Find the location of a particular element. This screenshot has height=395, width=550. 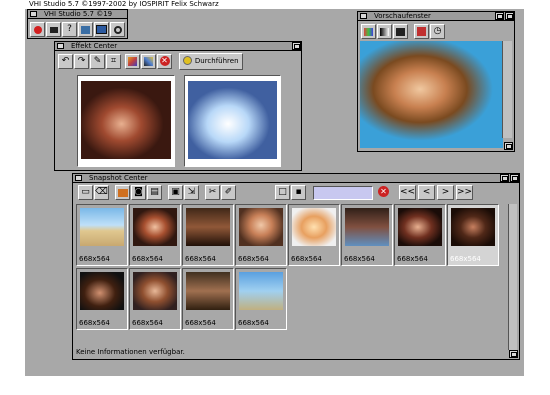

delete-snapshot-button: ⌫ is located at coordinates (101, 192).